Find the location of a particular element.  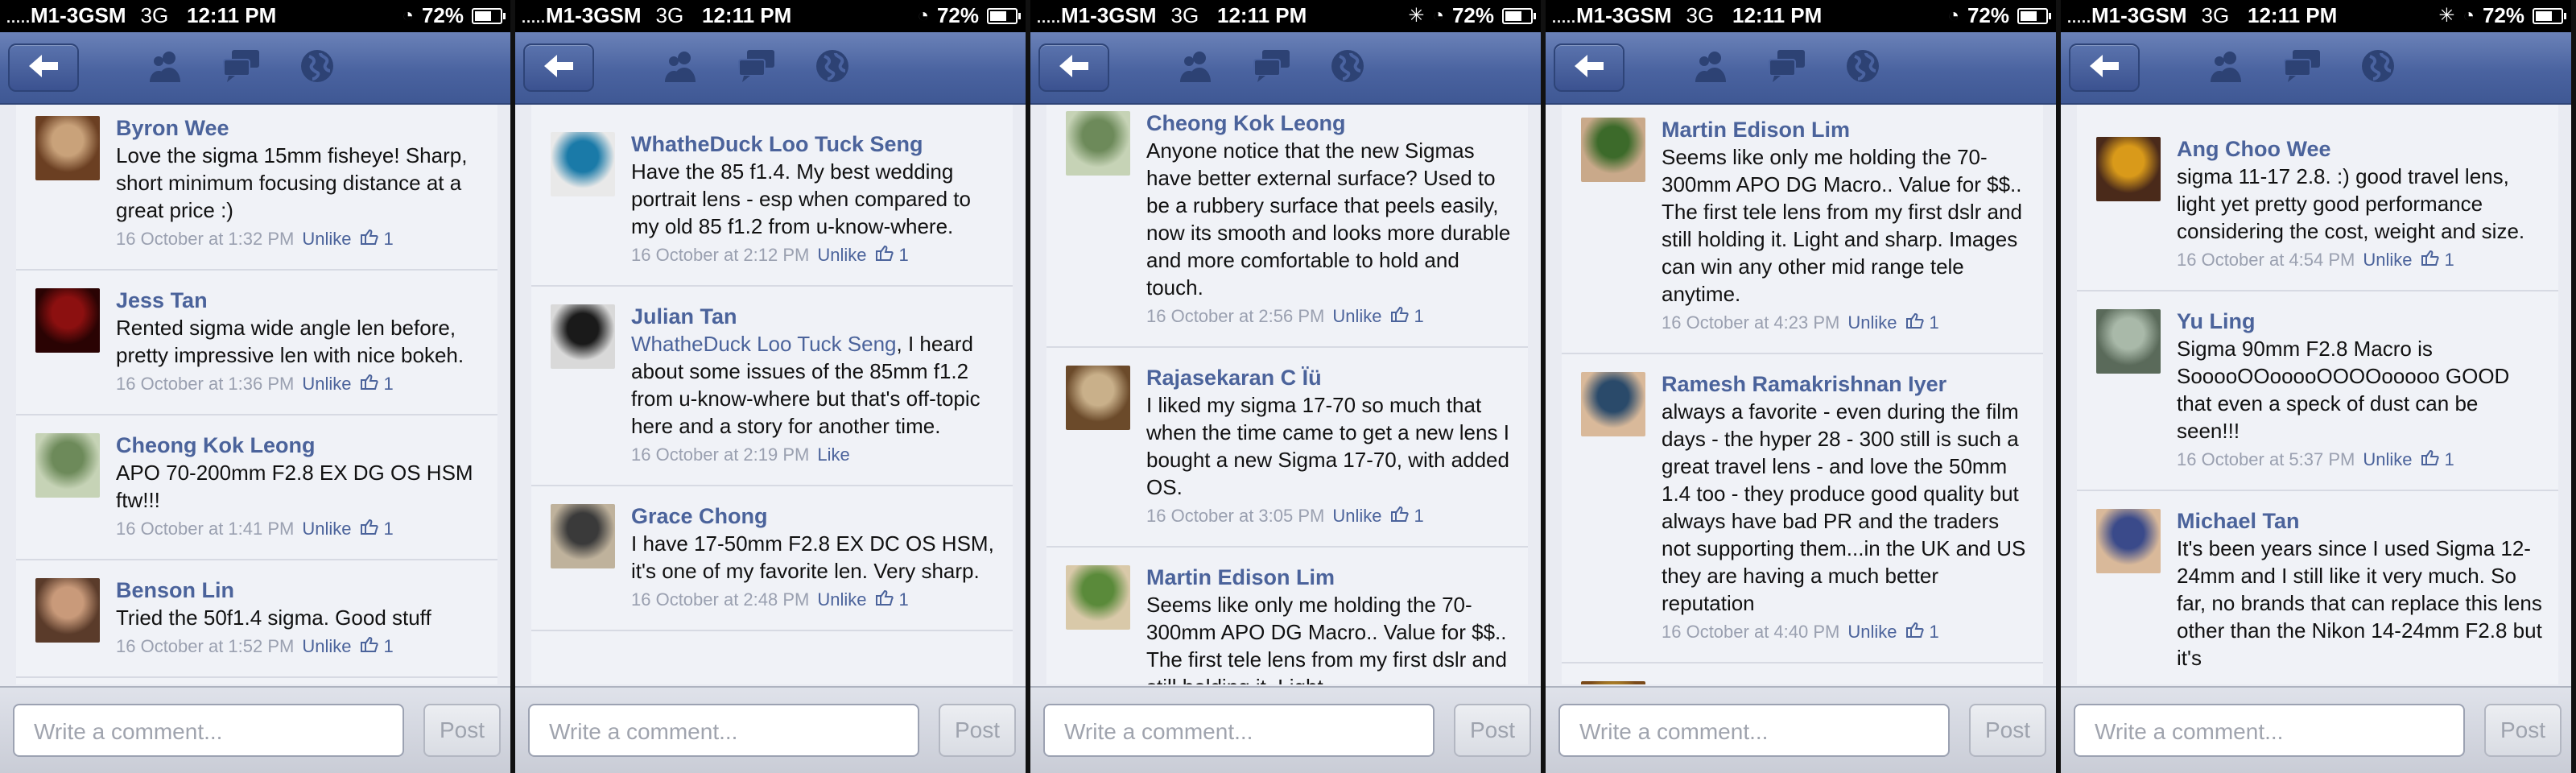

commenter-name: Julian Tan is located at coordinates (814, 316).